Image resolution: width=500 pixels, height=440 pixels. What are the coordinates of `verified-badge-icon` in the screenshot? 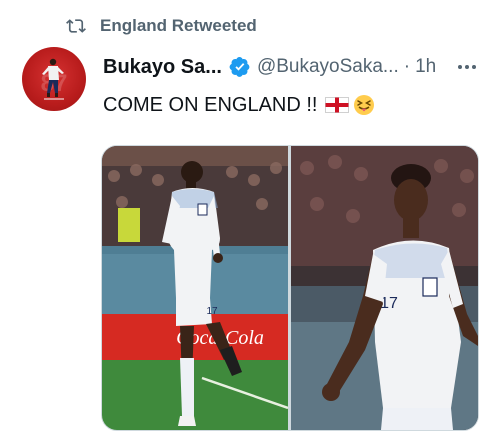 It's located at (239, 67).